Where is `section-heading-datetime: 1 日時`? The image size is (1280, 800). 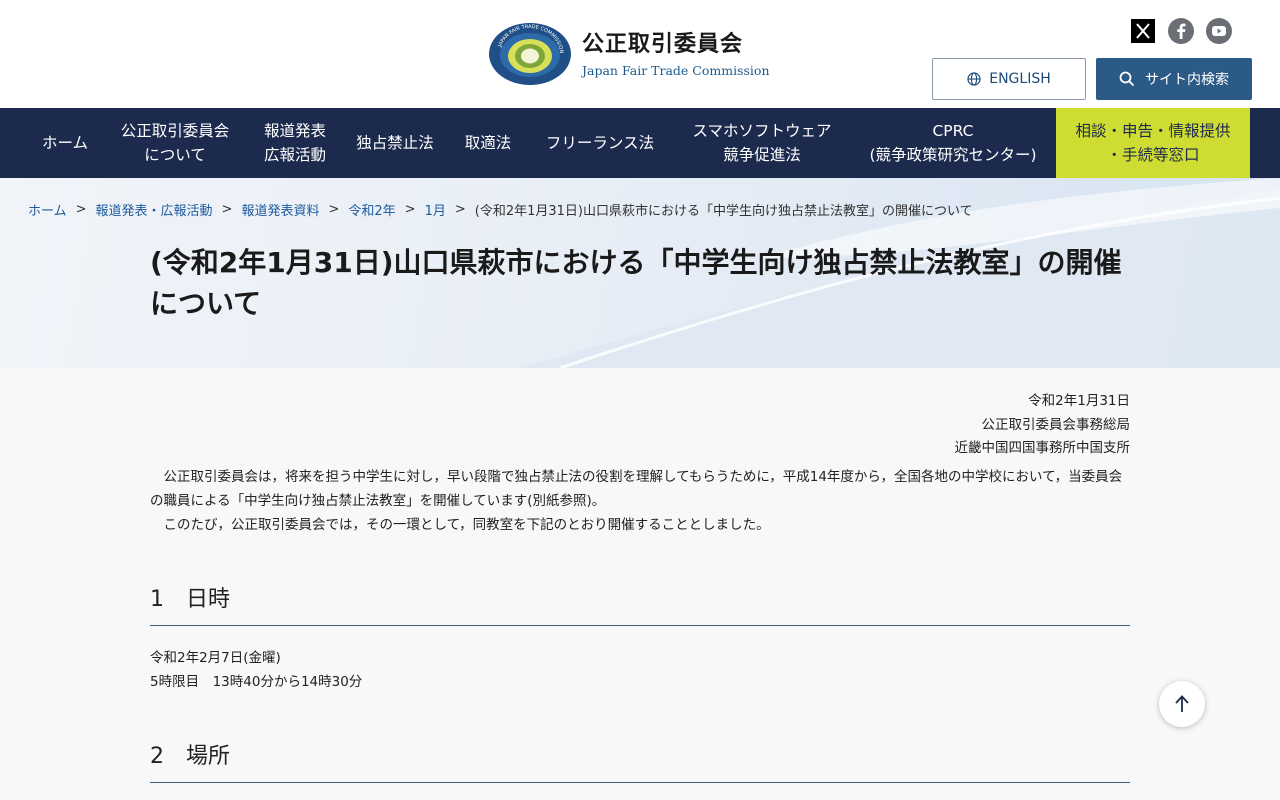 section-heading-datetime: 1 日時 is located at coordinates (640, 603).